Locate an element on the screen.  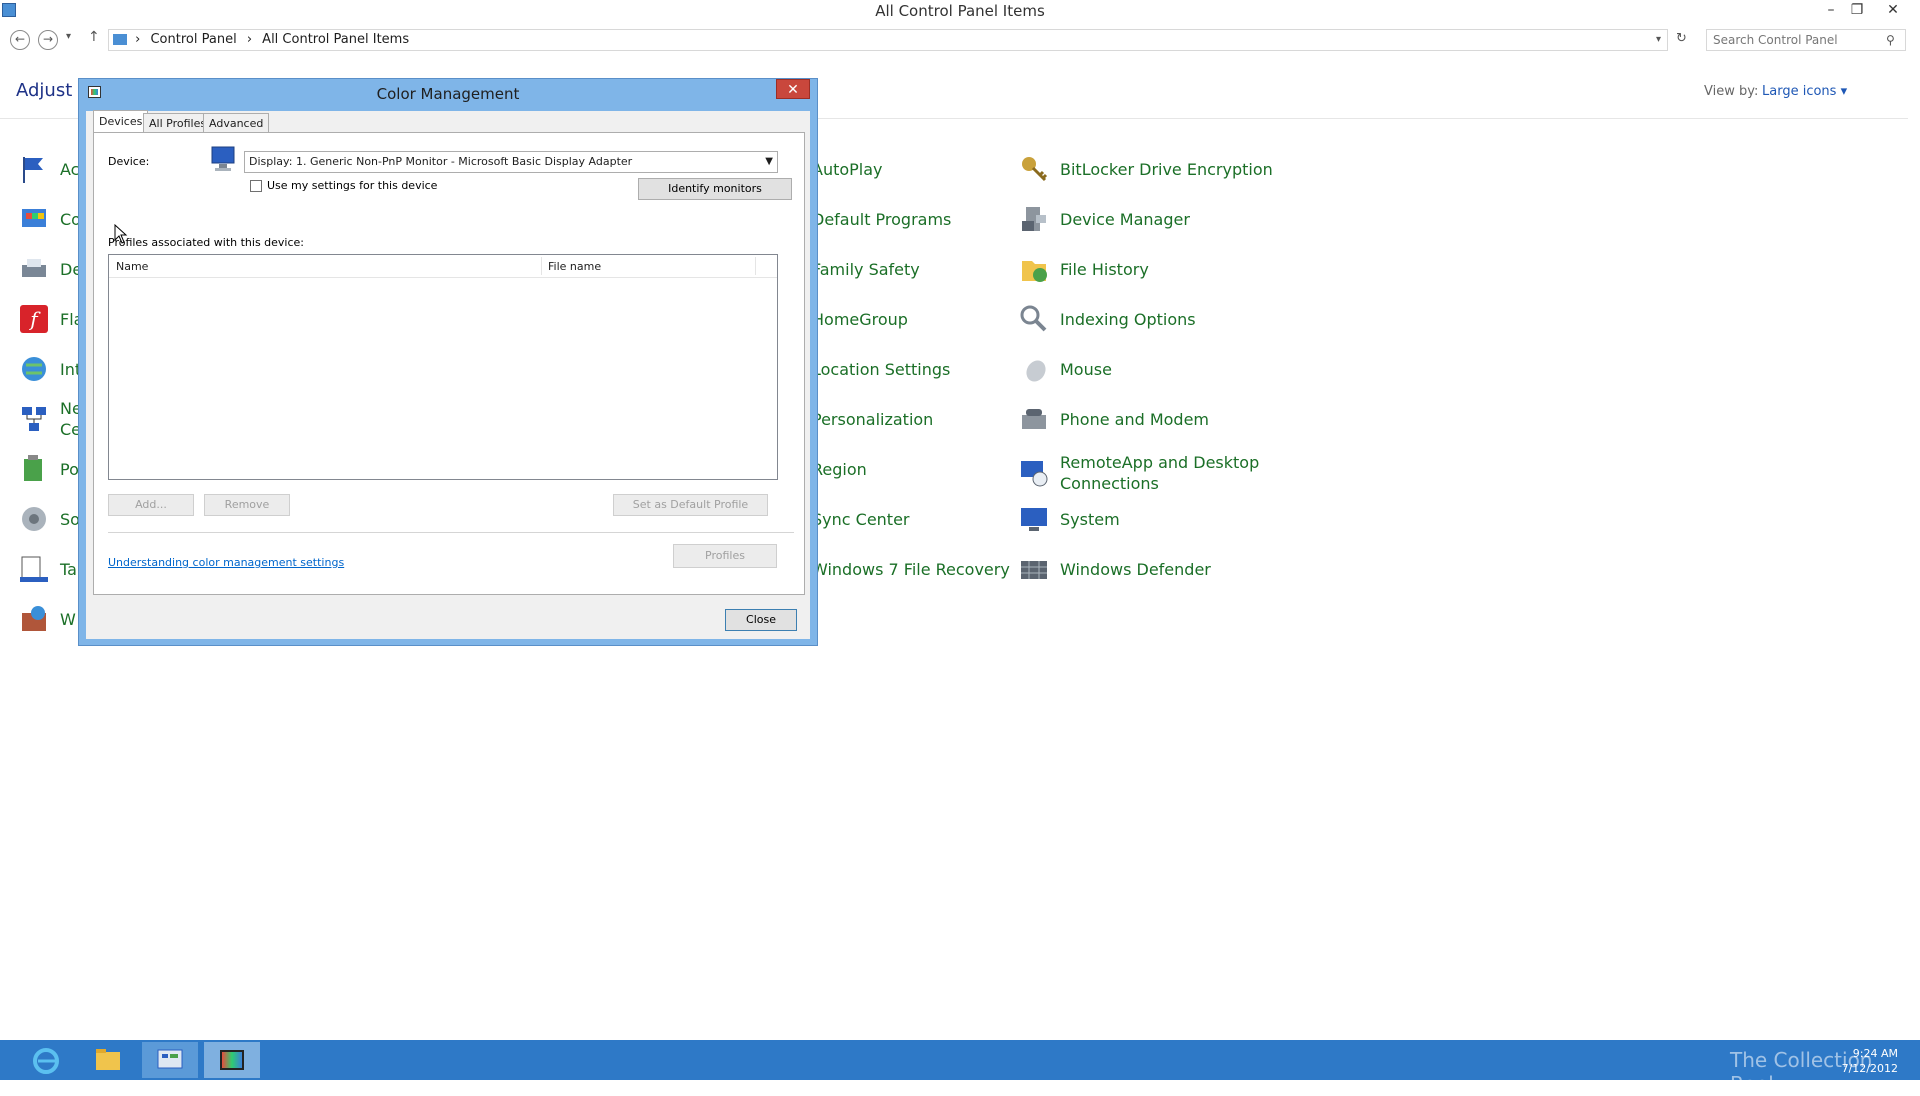
mouse-icon is located at coordinates (1034, 369).